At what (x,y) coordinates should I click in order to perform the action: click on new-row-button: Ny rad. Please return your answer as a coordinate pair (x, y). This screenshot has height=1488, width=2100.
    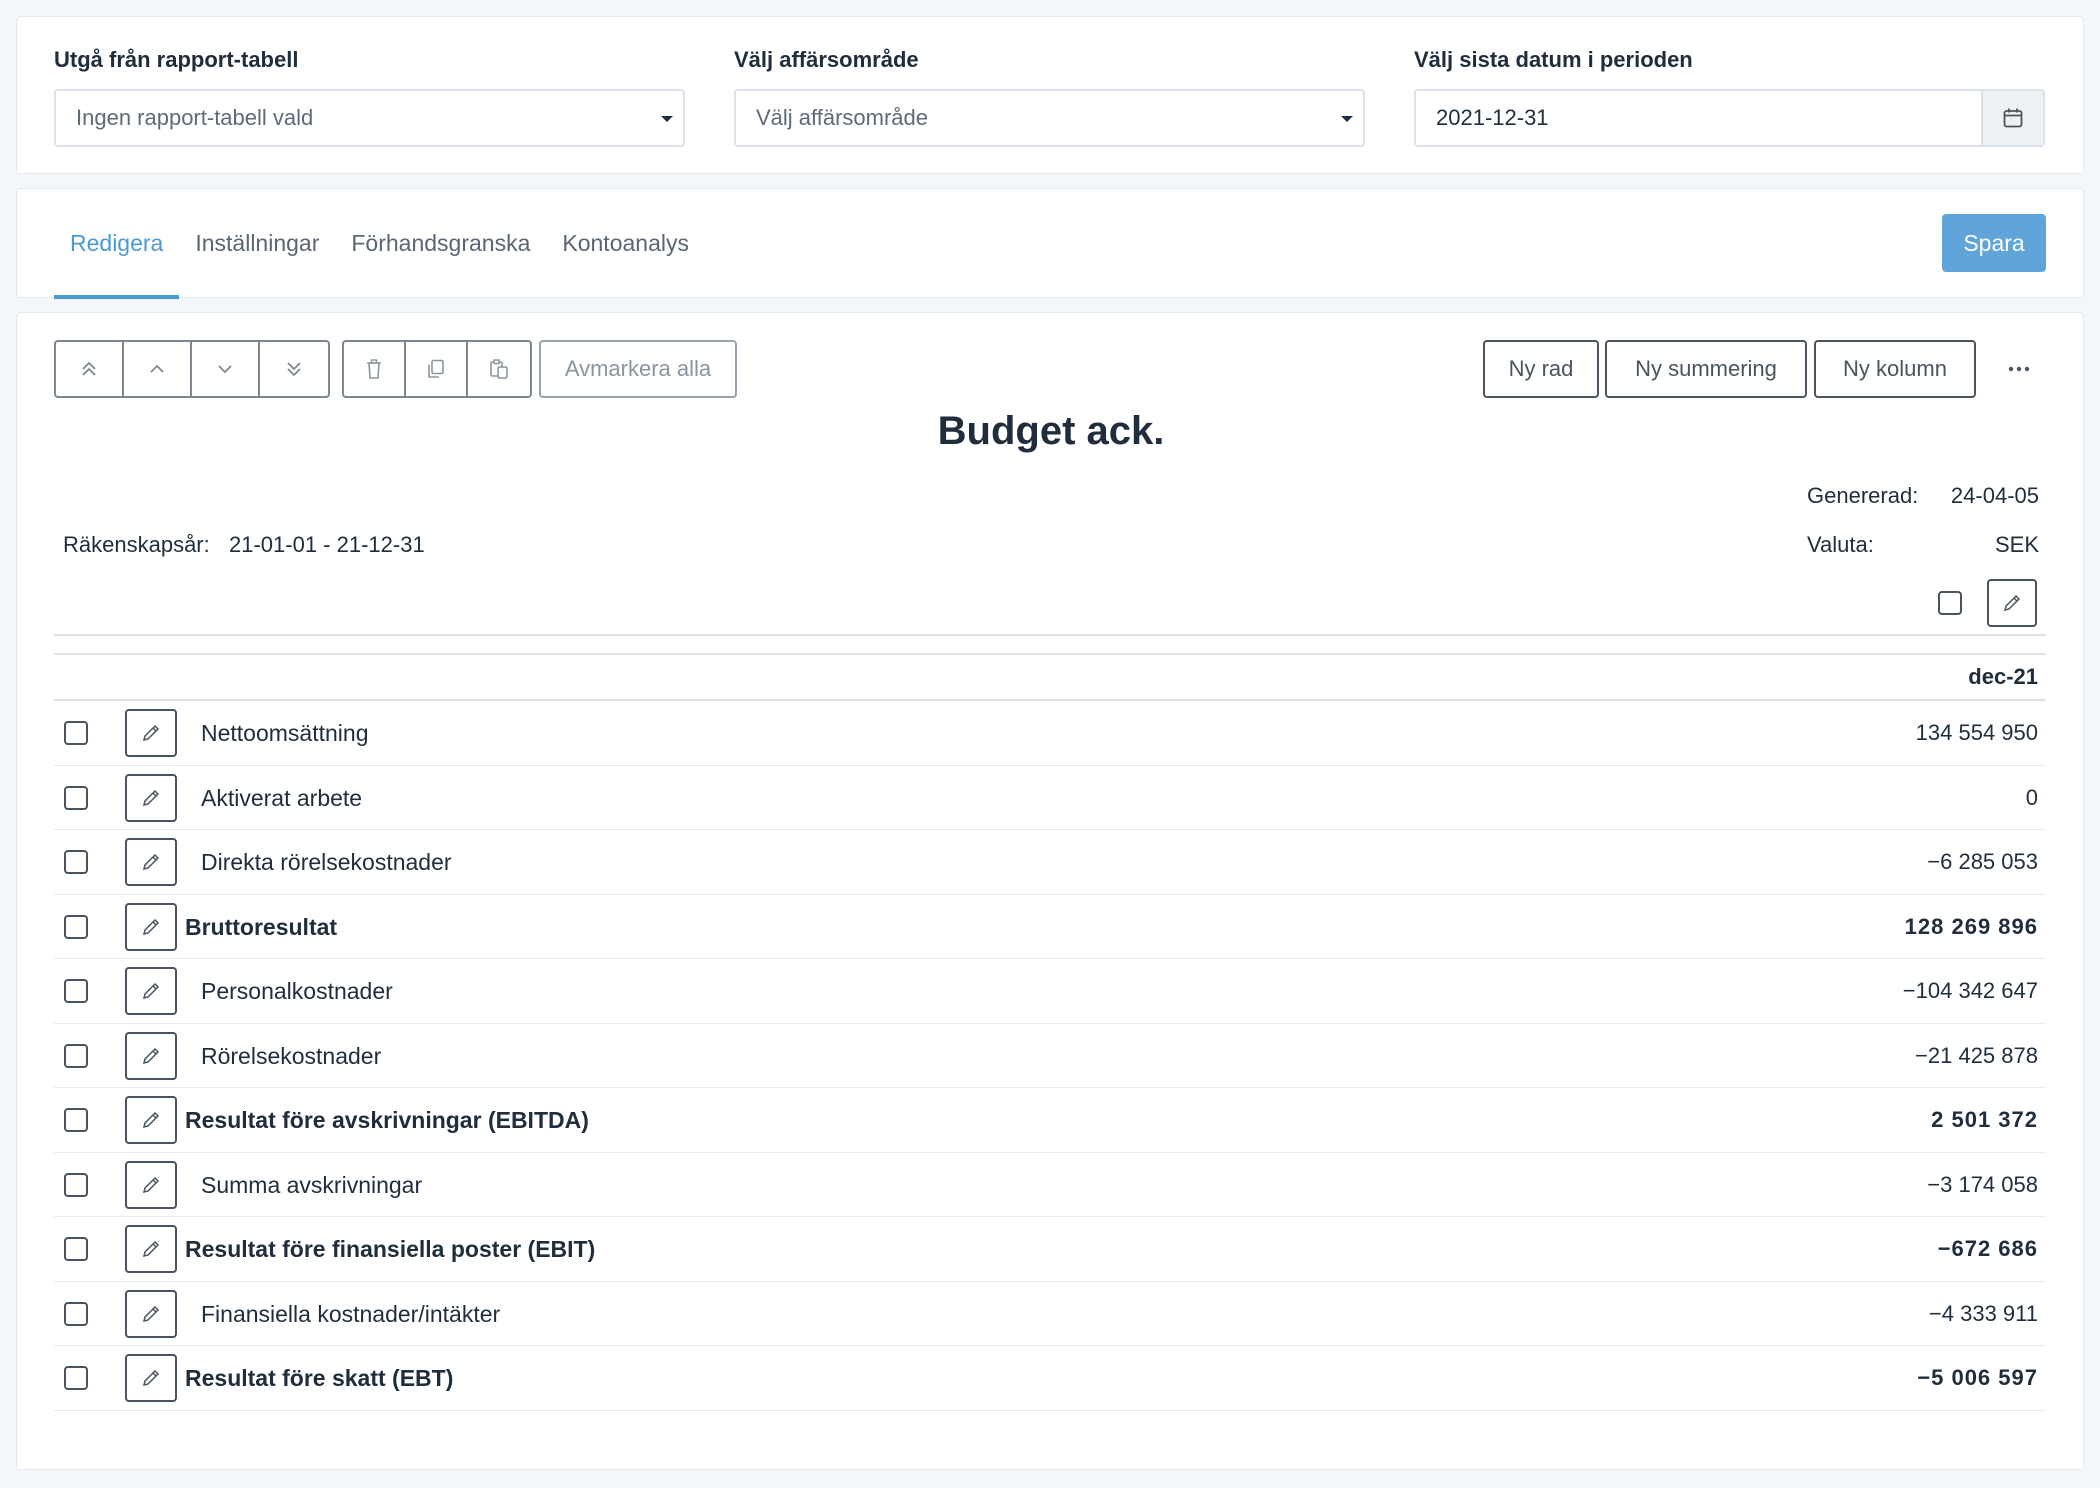
    Looking at the image, I should click on (1541, 369).